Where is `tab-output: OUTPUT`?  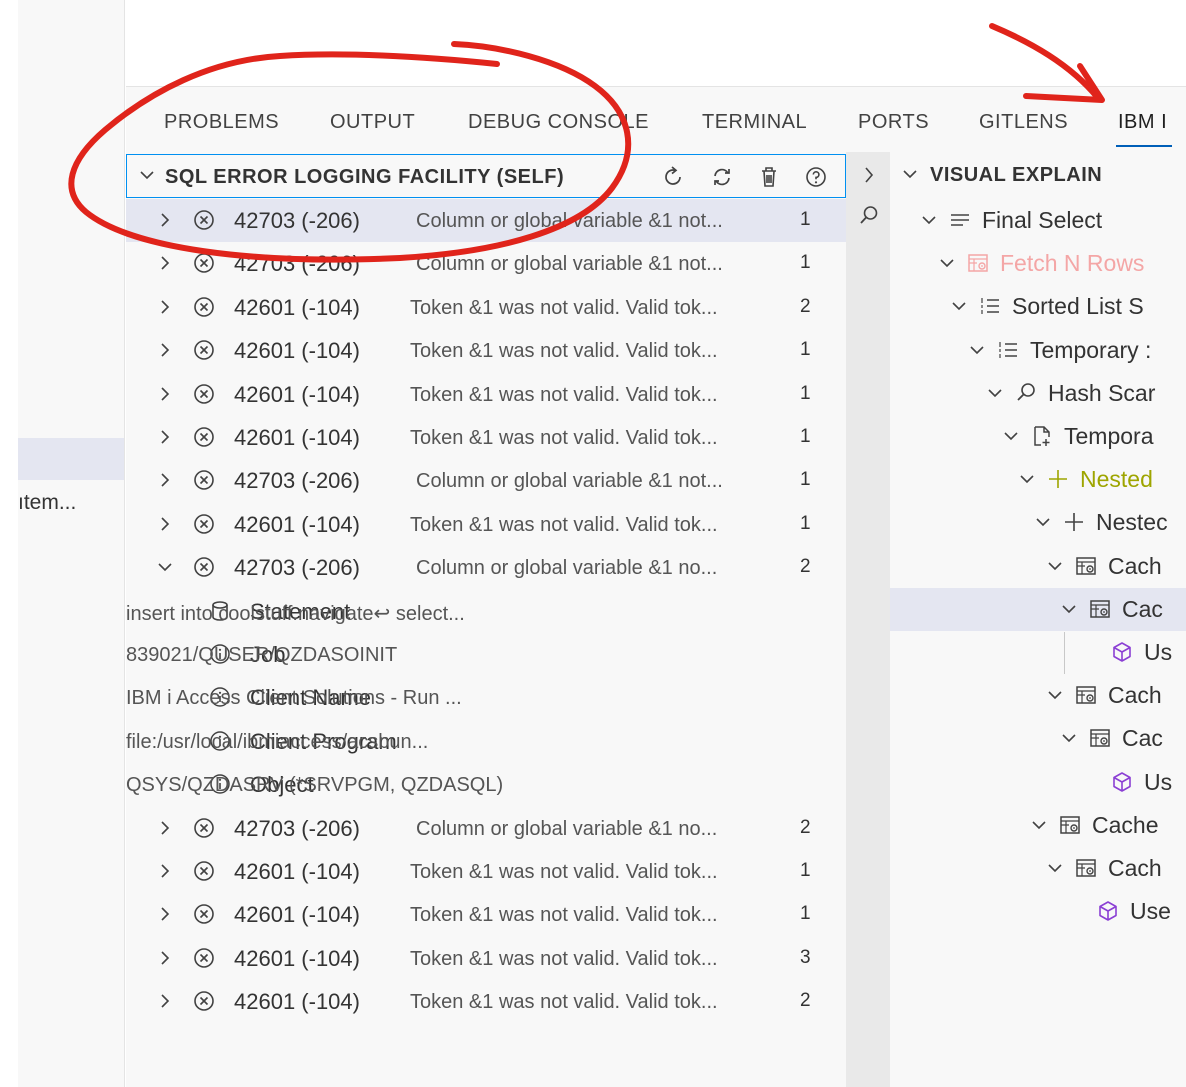
tab-output: OUTPUT is located at coordinates (372, 122).